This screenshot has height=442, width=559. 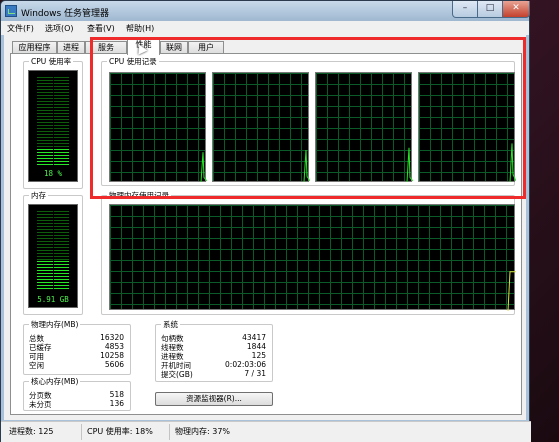 I want to click on cpu-core-3-line, so click(x=409, y=165).